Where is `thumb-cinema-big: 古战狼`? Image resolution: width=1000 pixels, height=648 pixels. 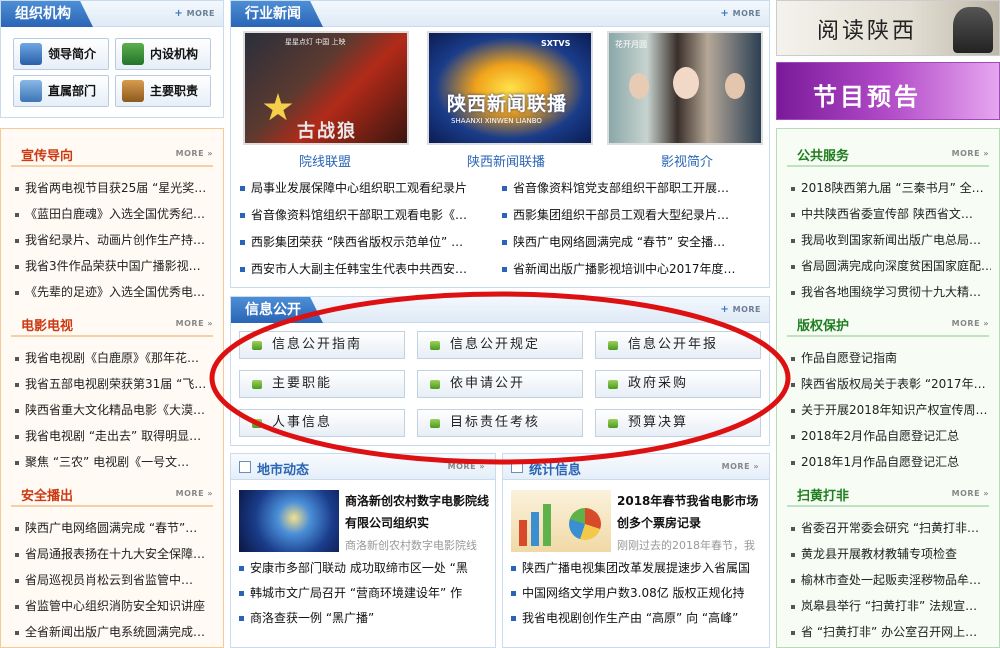 thumb-cinema-big: 古战狼 is located at coordinates (327, 131).